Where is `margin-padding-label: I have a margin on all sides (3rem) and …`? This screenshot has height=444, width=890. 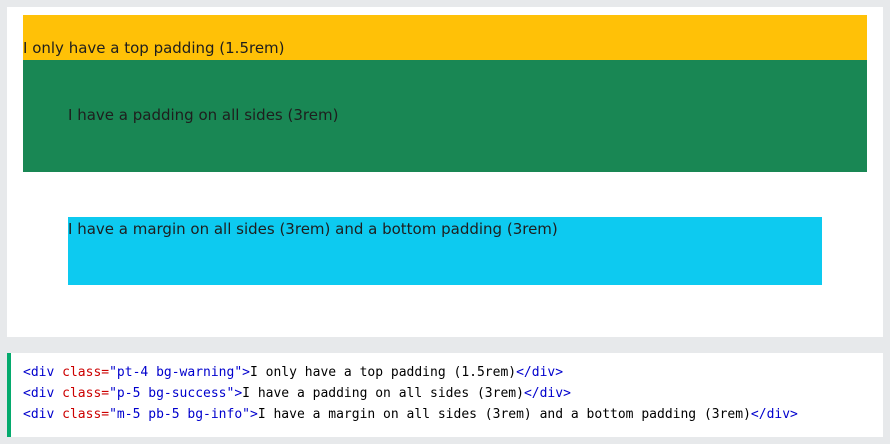
margin-padding-label: I have a margin on all sides (3rem) and … is located at coordinates (313, 229).